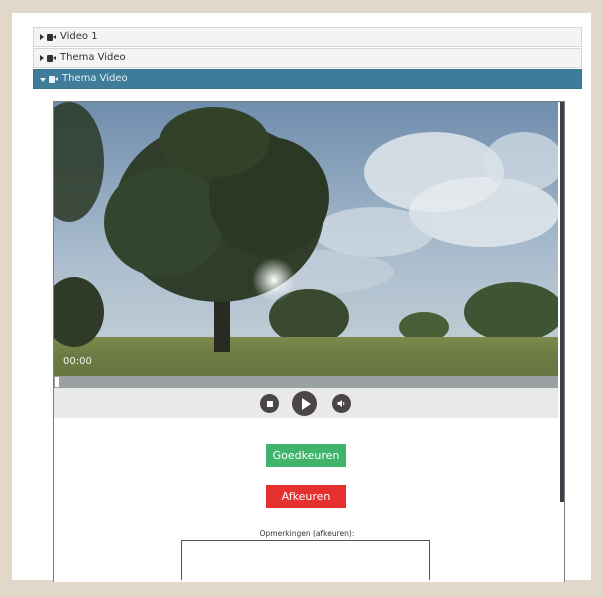 The image size is (603, 597). I want to click on remarks-label: Opmerkingen (afkeuren):, so click(307, 533).